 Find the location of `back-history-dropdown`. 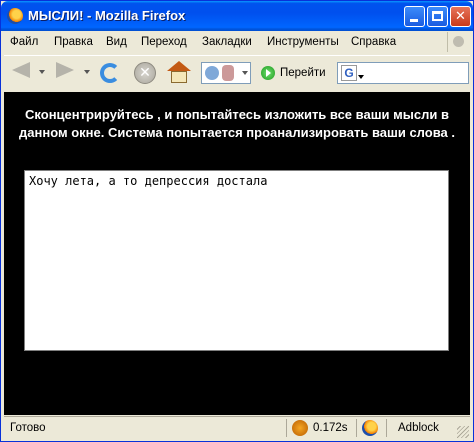

back-history-dropdown is located at coordinates (42, 72).